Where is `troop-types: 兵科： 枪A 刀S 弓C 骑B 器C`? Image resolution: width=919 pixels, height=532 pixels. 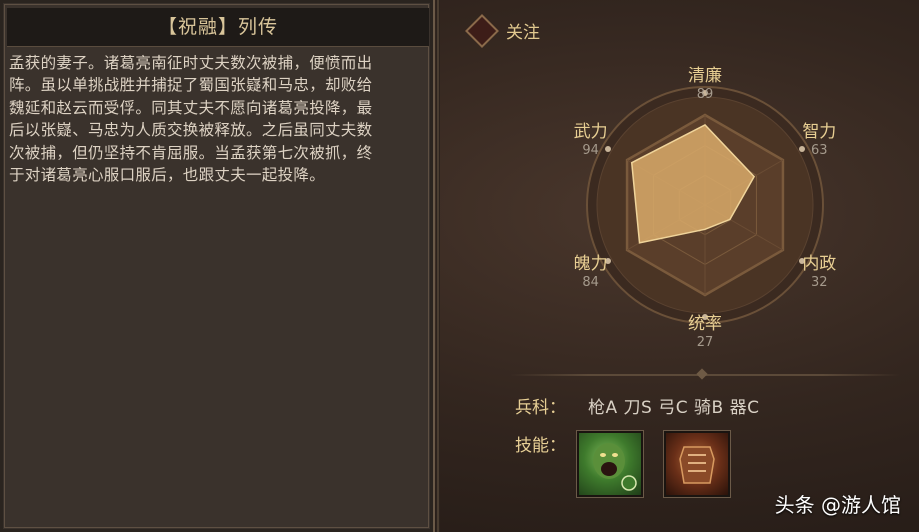 troop-types: 兵科： 枪A 刀S 弓C 骑B 器C is located at coordinates (637, 405).